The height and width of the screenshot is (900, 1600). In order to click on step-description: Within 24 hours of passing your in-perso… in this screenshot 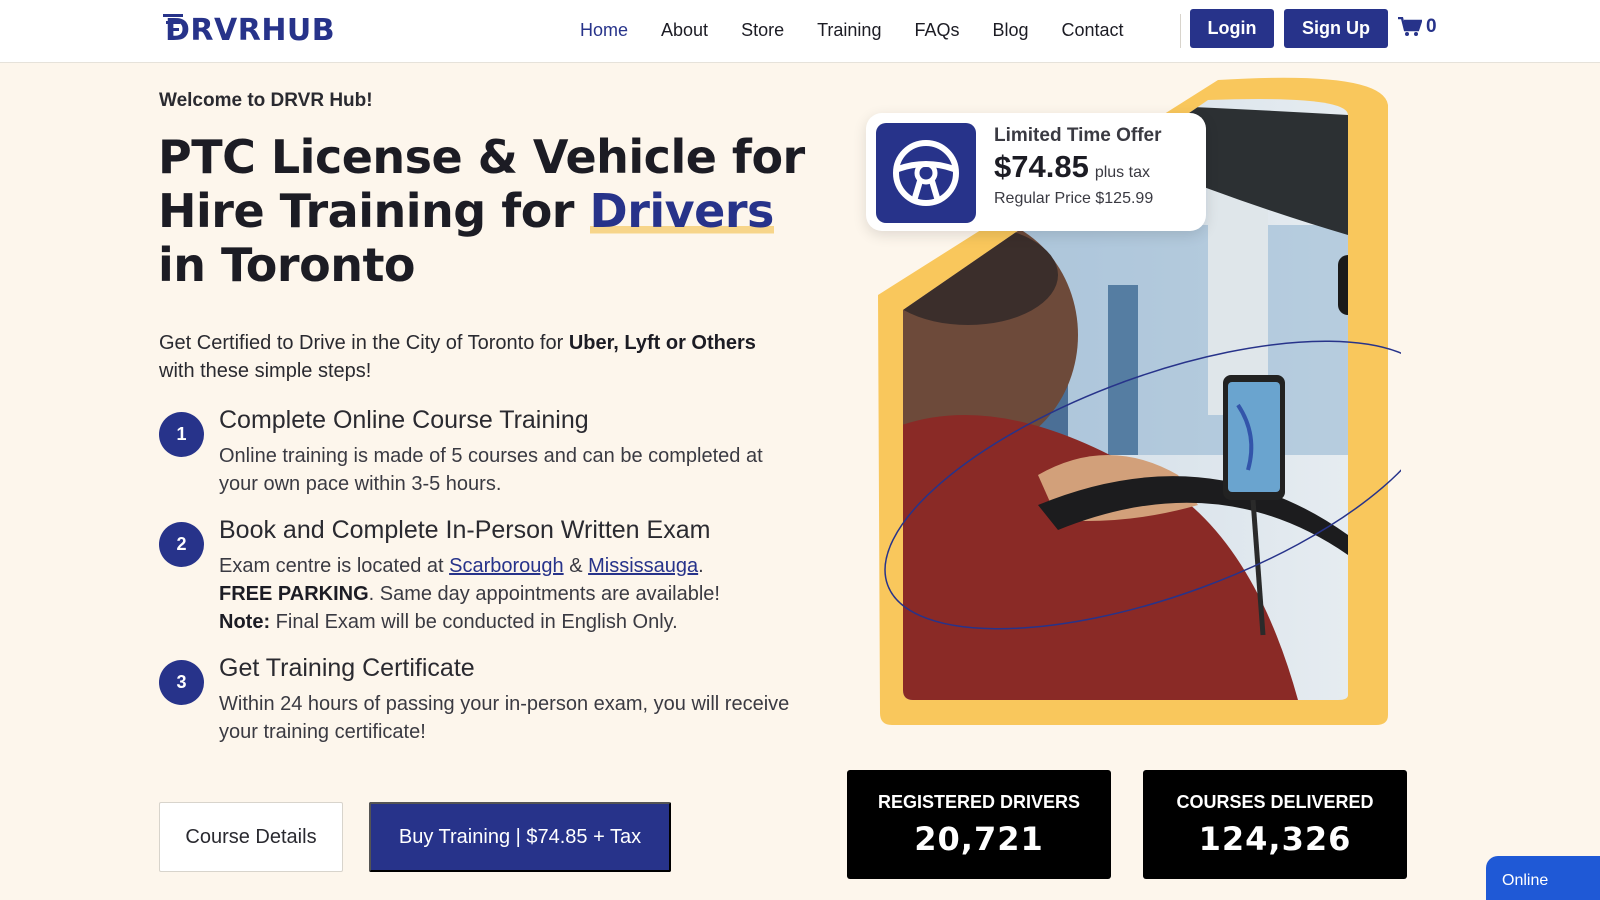, I will do `click(504, 718)`.